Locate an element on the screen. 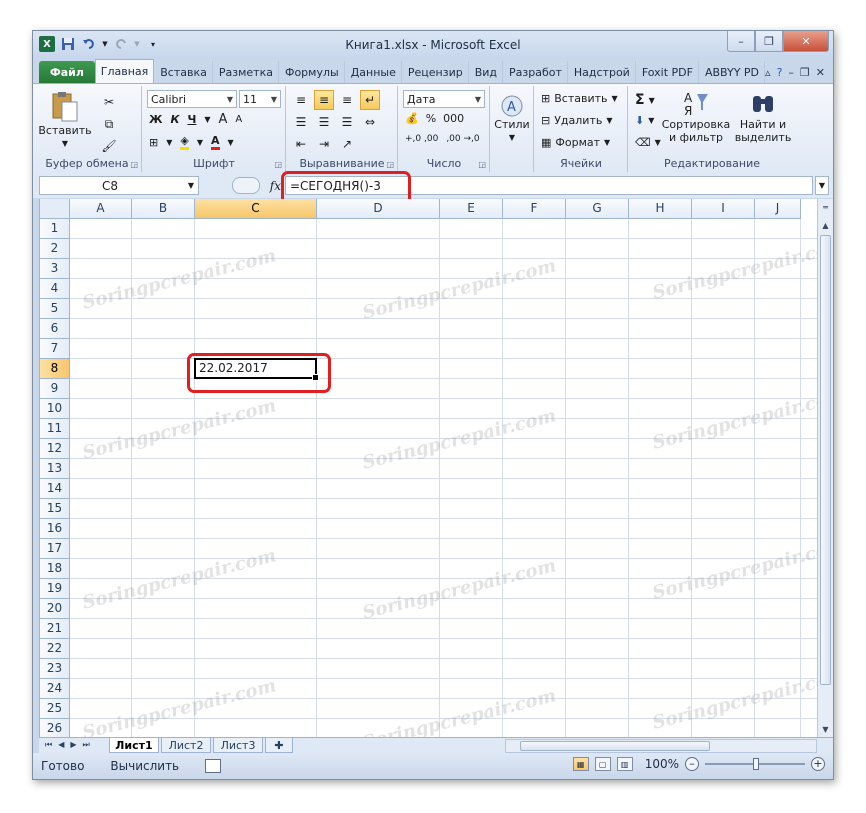 This screenshot has height=813, width=866. normal-view-icon: ▦ is located at coordinates (580, 764).